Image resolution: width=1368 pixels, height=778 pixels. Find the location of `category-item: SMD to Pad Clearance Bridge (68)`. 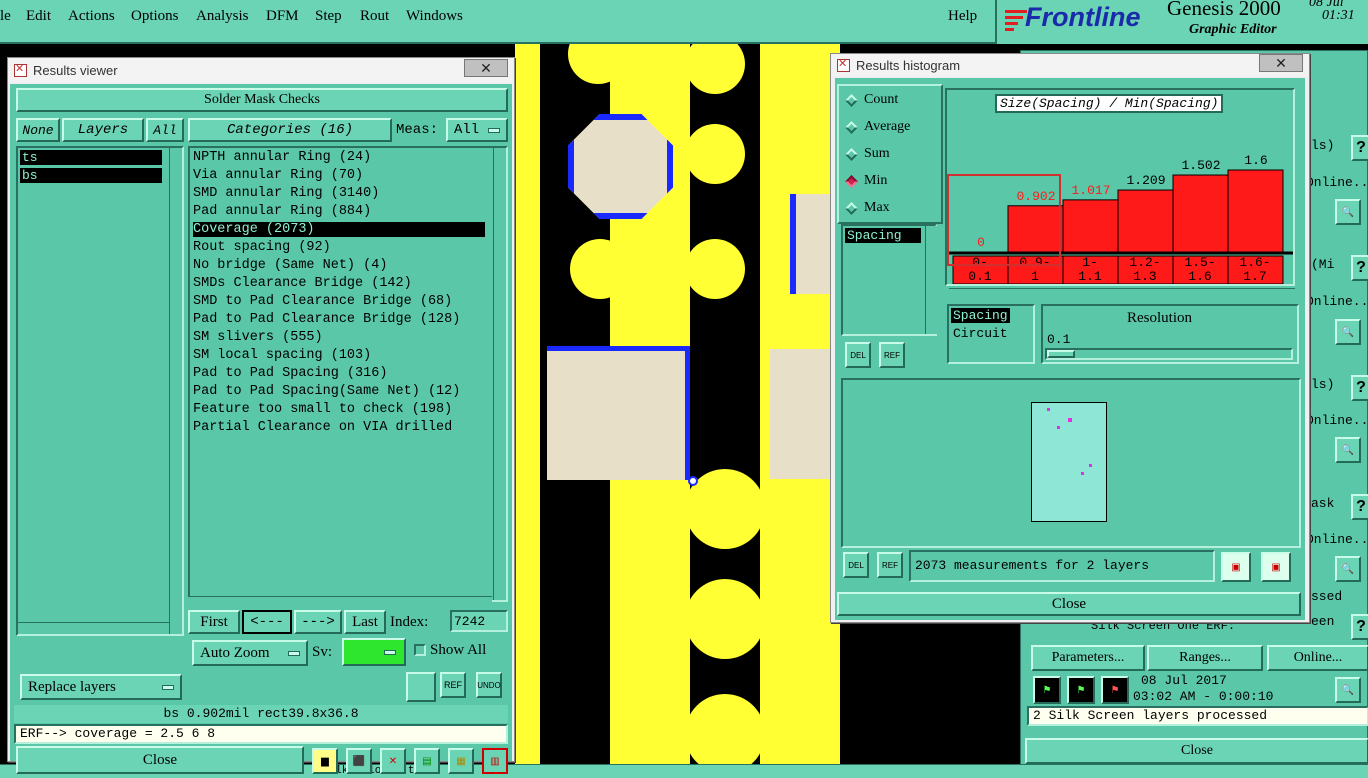

category-item: SMD to Pad Clearance Bridge (68) is located at coordinates (322, 301).